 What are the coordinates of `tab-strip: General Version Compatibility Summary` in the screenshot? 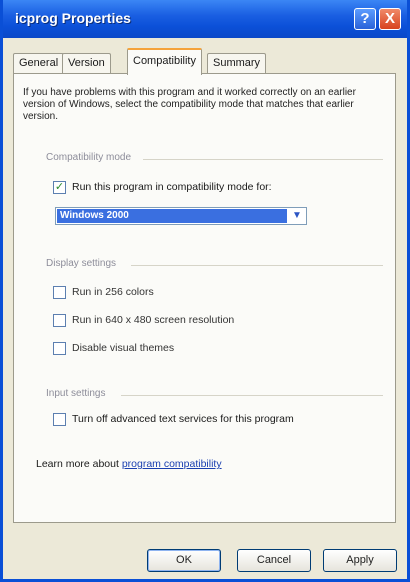 It's located at (203, 61).